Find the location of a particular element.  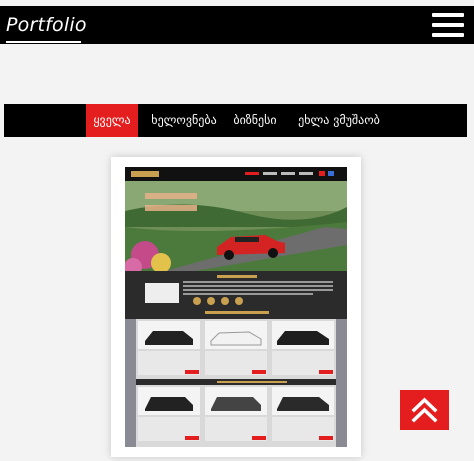

brand-logo: Portfolio is located at coordinates (46, 25).